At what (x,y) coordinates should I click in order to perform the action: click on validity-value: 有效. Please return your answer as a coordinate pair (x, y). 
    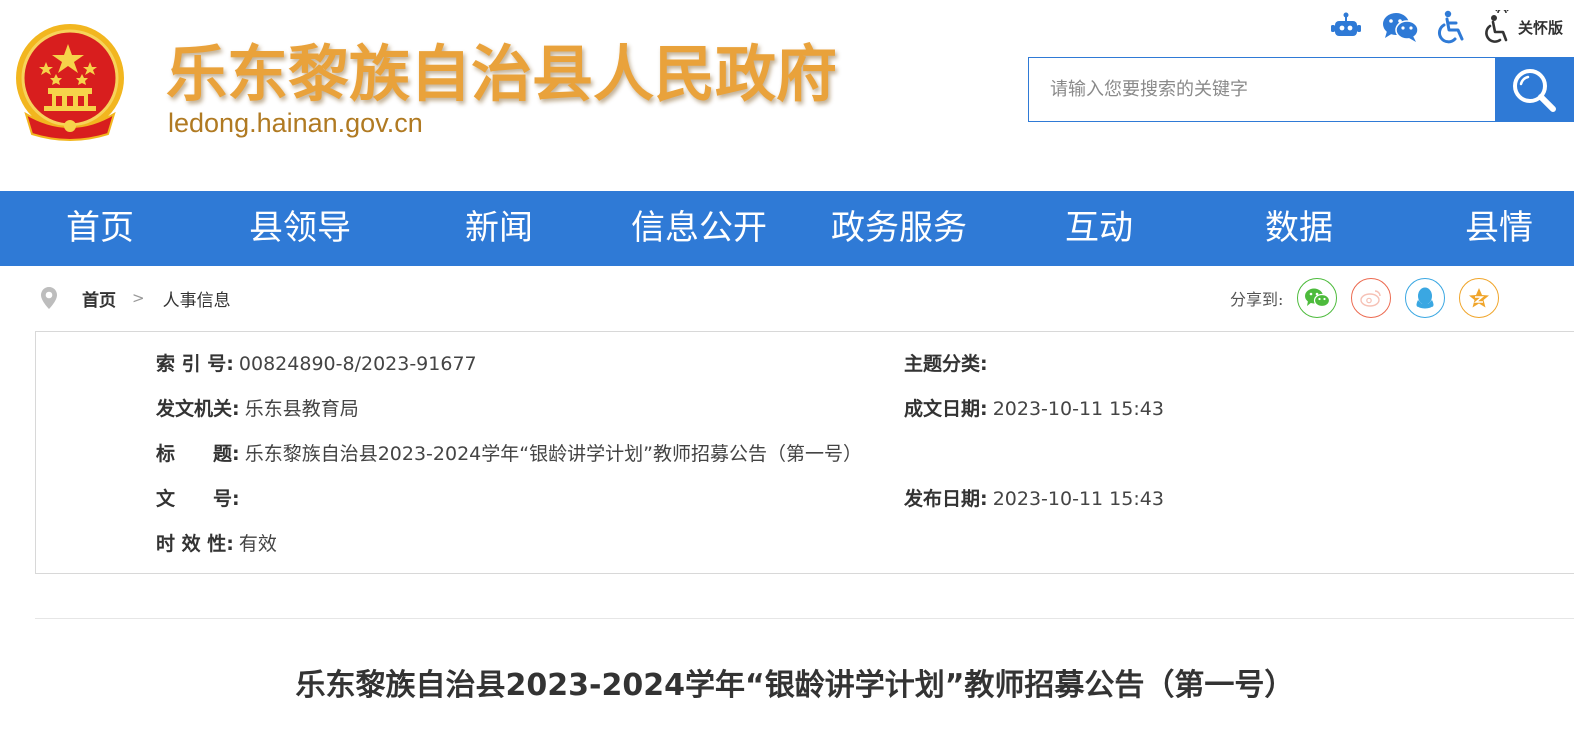
    Looking at the image, I should click on (257, 544).